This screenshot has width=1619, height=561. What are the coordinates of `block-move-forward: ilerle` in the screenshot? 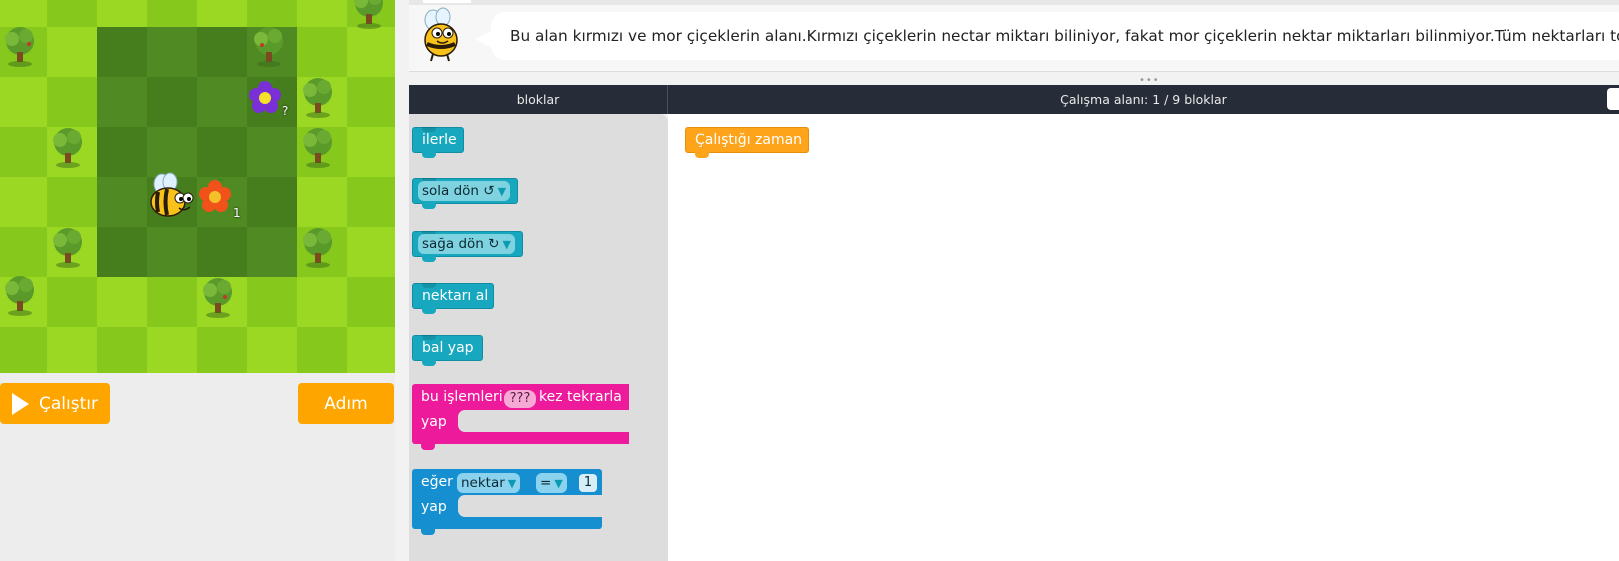 It's located at (438, 142).